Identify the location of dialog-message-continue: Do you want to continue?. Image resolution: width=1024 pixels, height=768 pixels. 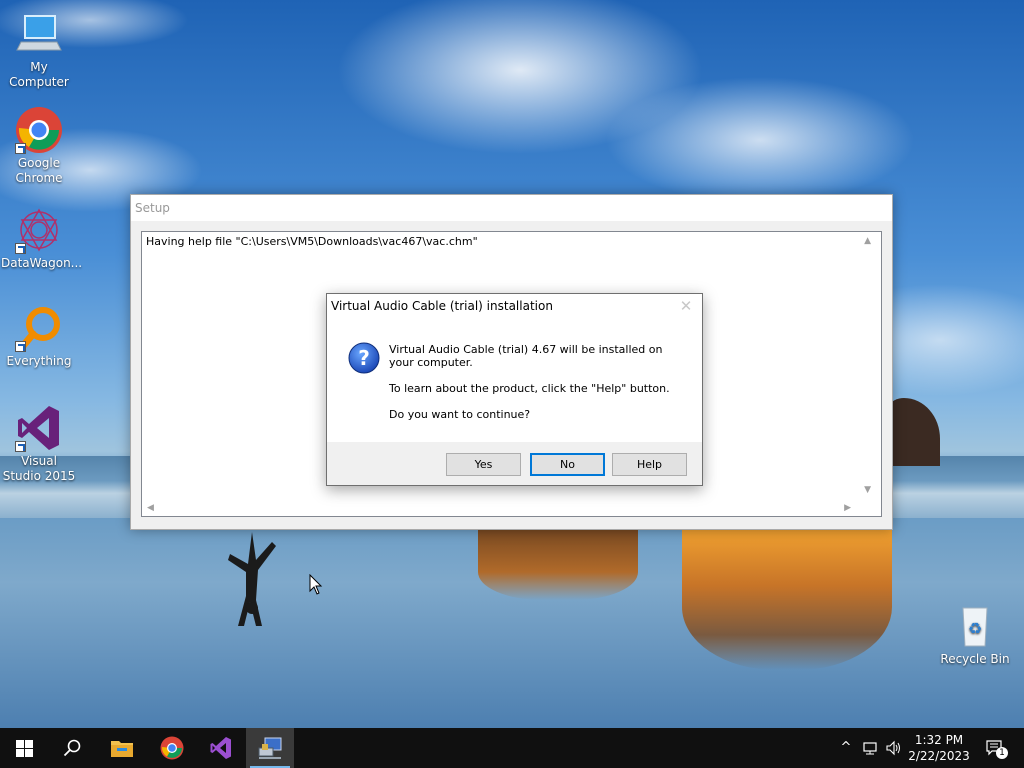
(460, 414).